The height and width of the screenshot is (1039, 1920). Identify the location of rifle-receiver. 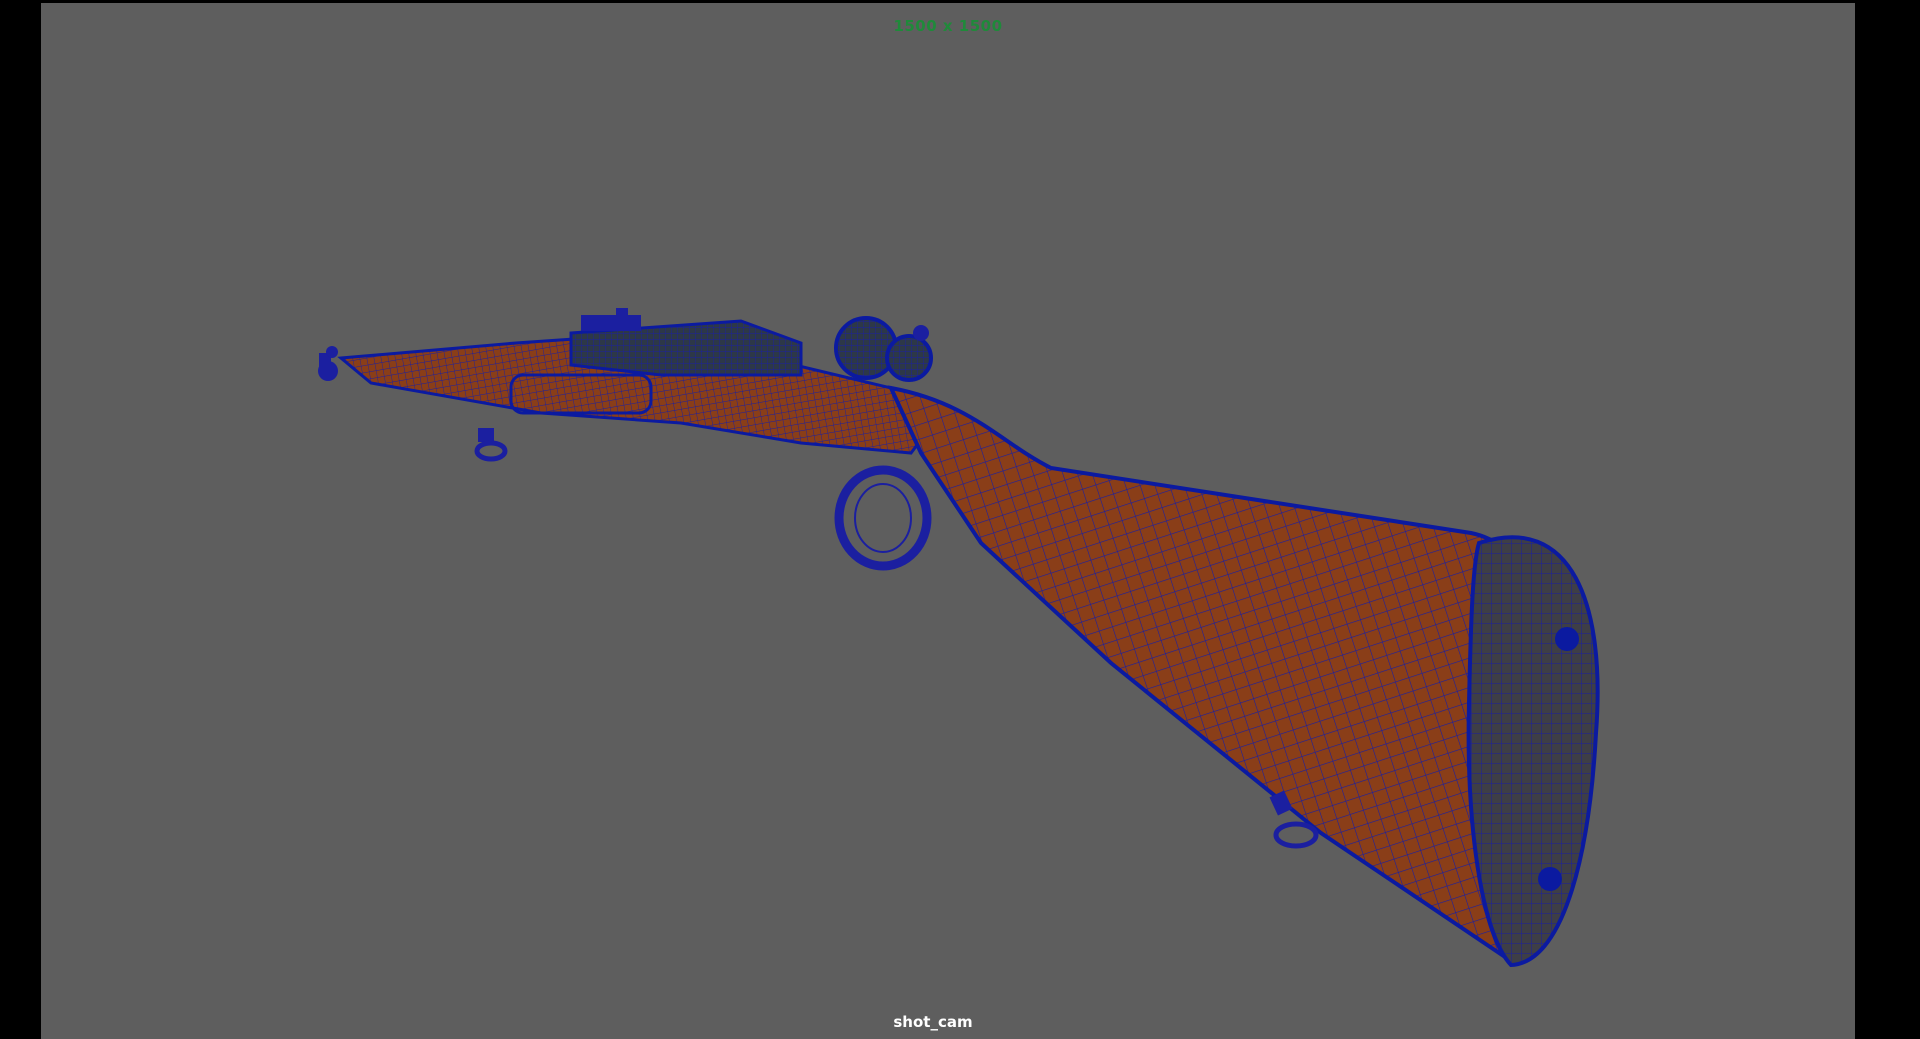
(751, 345).